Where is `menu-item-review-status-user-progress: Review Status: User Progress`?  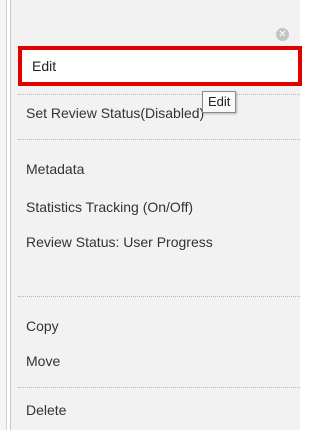 menu-item-review-status-user-progress: Review Status: User Progress is located at coordinates (146, 242).